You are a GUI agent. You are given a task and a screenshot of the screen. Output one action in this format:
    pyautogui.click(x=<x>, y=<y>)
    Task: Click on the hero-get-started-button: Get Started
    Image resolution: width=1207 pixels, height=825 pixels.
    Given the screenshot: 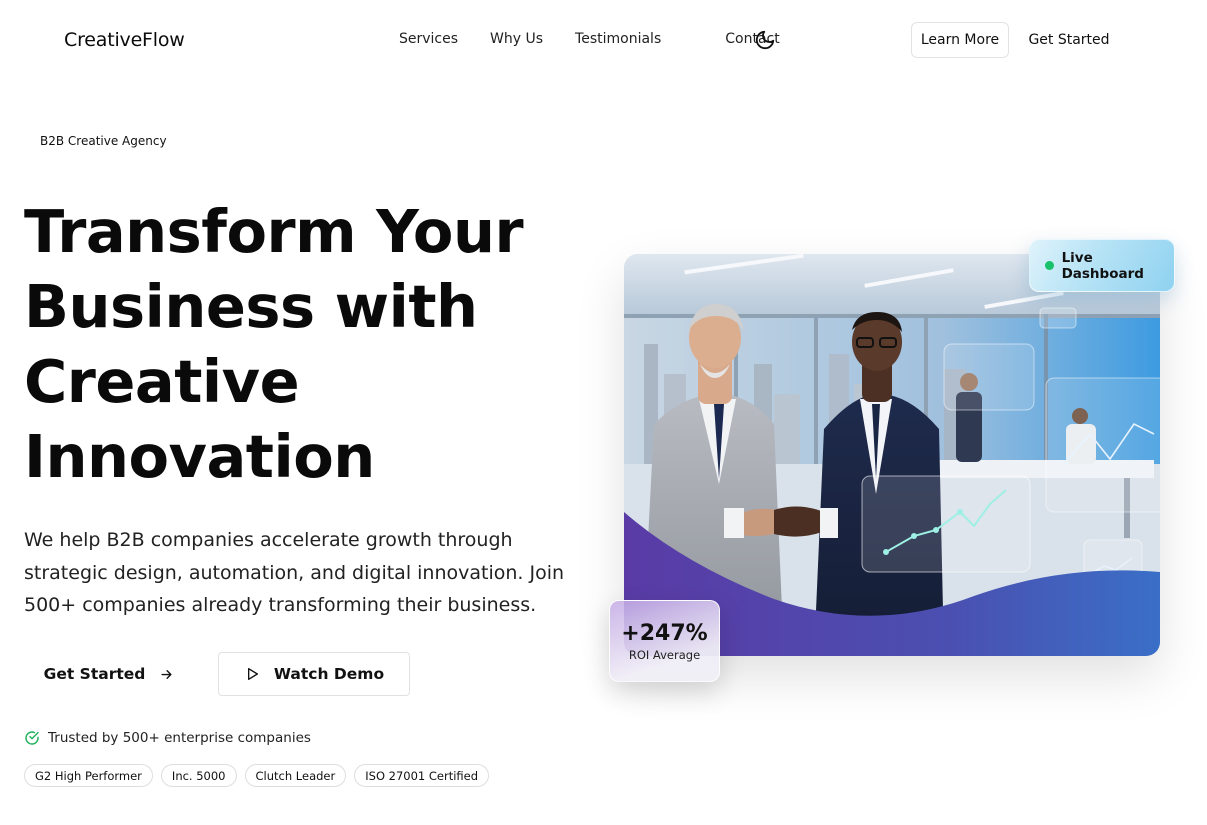 What is the action you would take?
    pyautogui.click(x=109, y=674)
    